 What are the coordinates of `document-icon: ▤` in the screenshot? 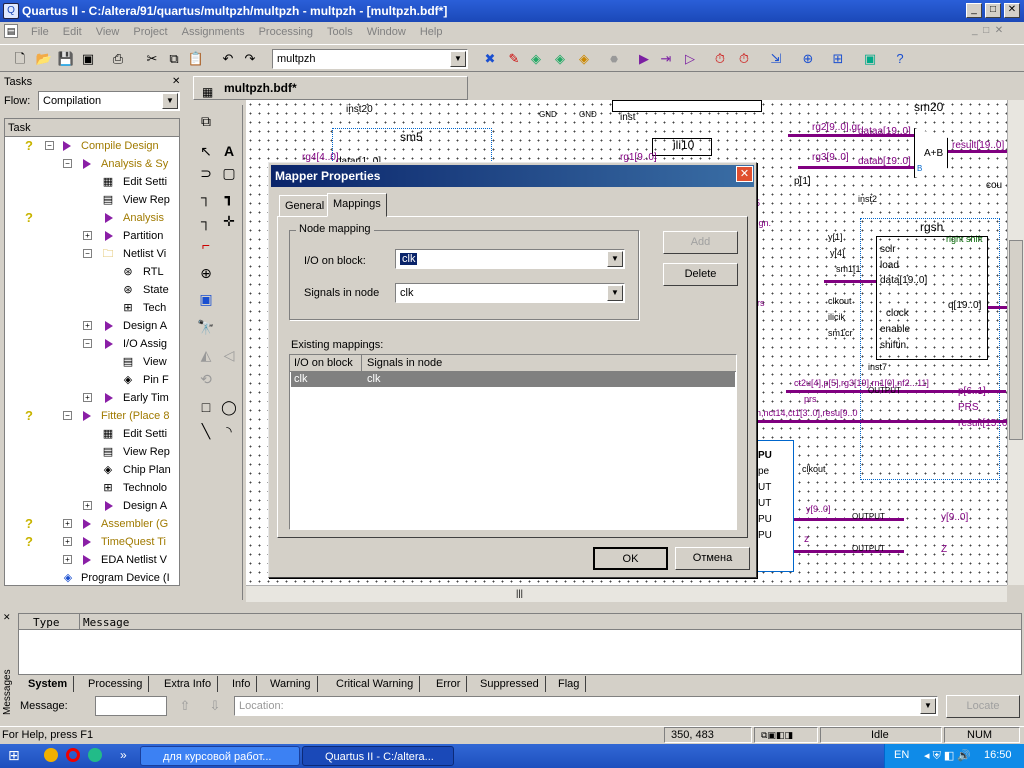 It's located at (11, 31).